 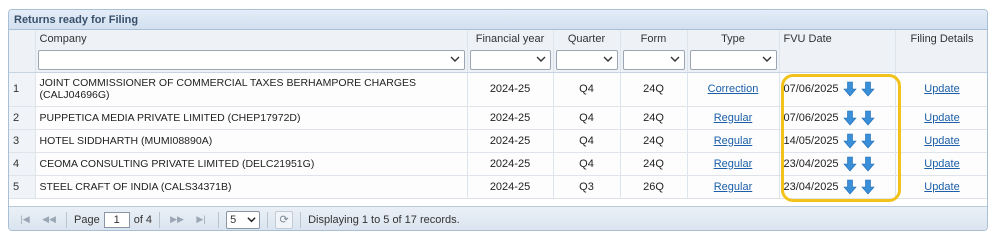 I want to click on company-cell: HOTEL SIDDHARTH (MUMI08890A), so click(x=251, y=141).